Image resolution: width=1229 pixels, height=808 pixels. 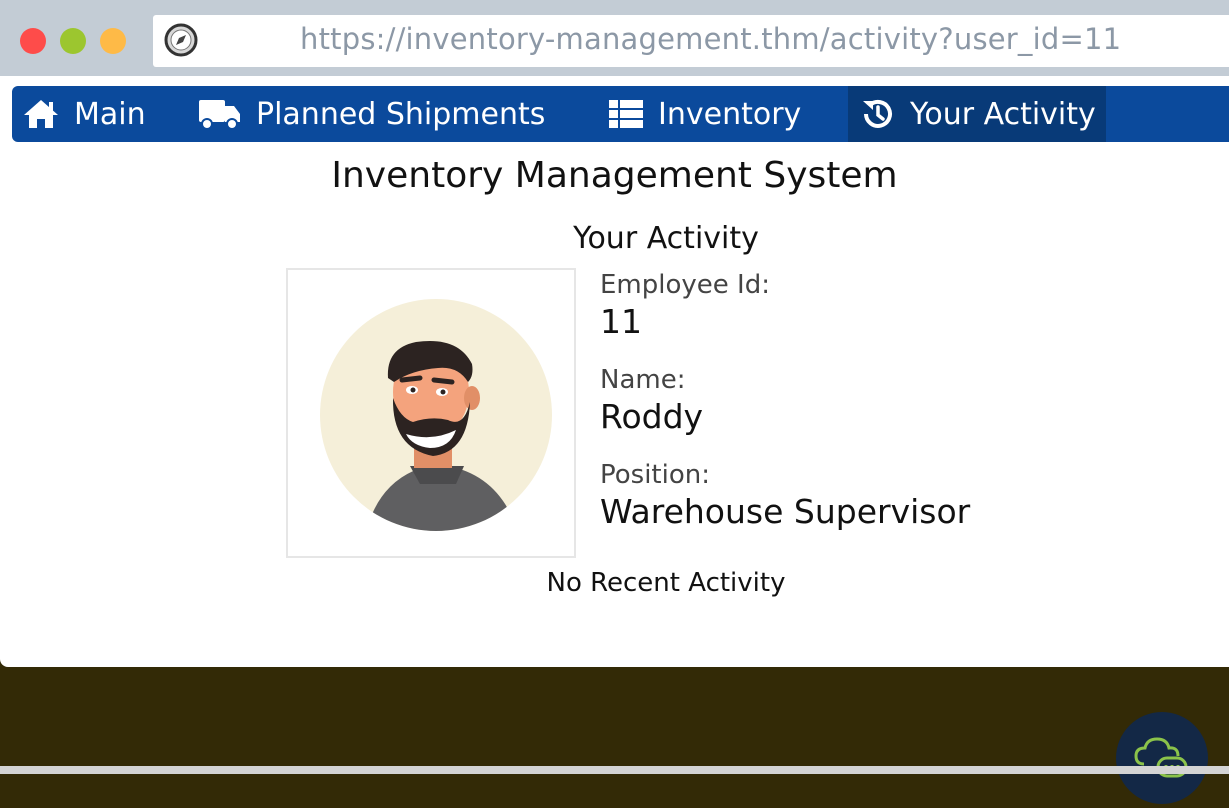 I want to click on truck-icon, so click(x=219, y=115).